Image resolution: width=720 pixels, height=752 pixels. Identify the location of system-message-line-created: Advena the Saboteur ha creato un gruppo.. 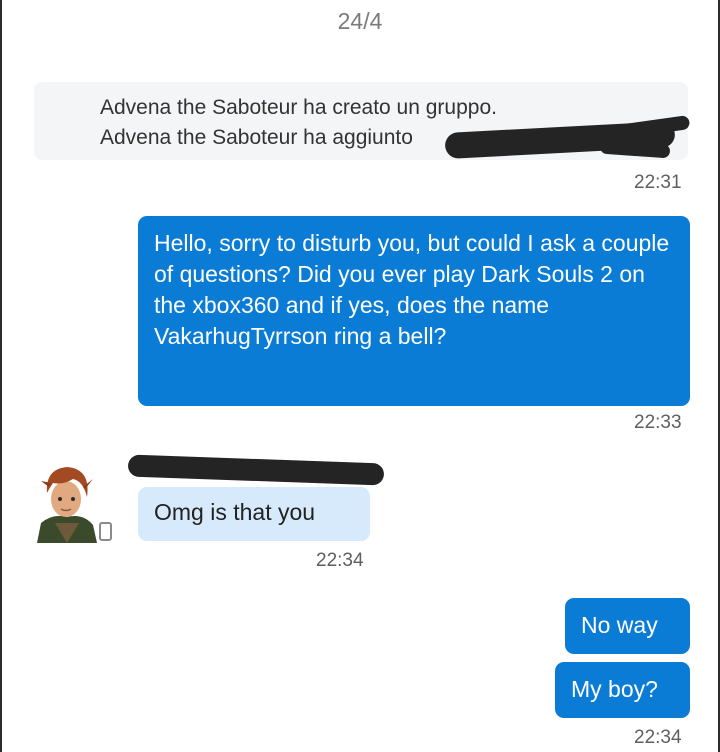
(298, 107).